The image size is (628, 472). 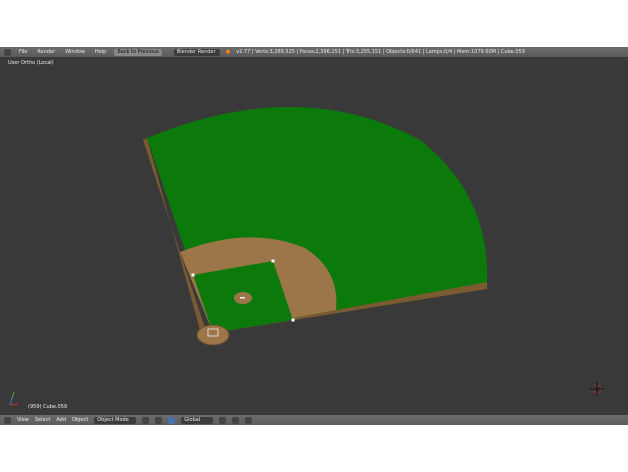 What do you see at coordinates (293, 320) in the screenshot?
I see `first-base` at bounding box center [293, 320].